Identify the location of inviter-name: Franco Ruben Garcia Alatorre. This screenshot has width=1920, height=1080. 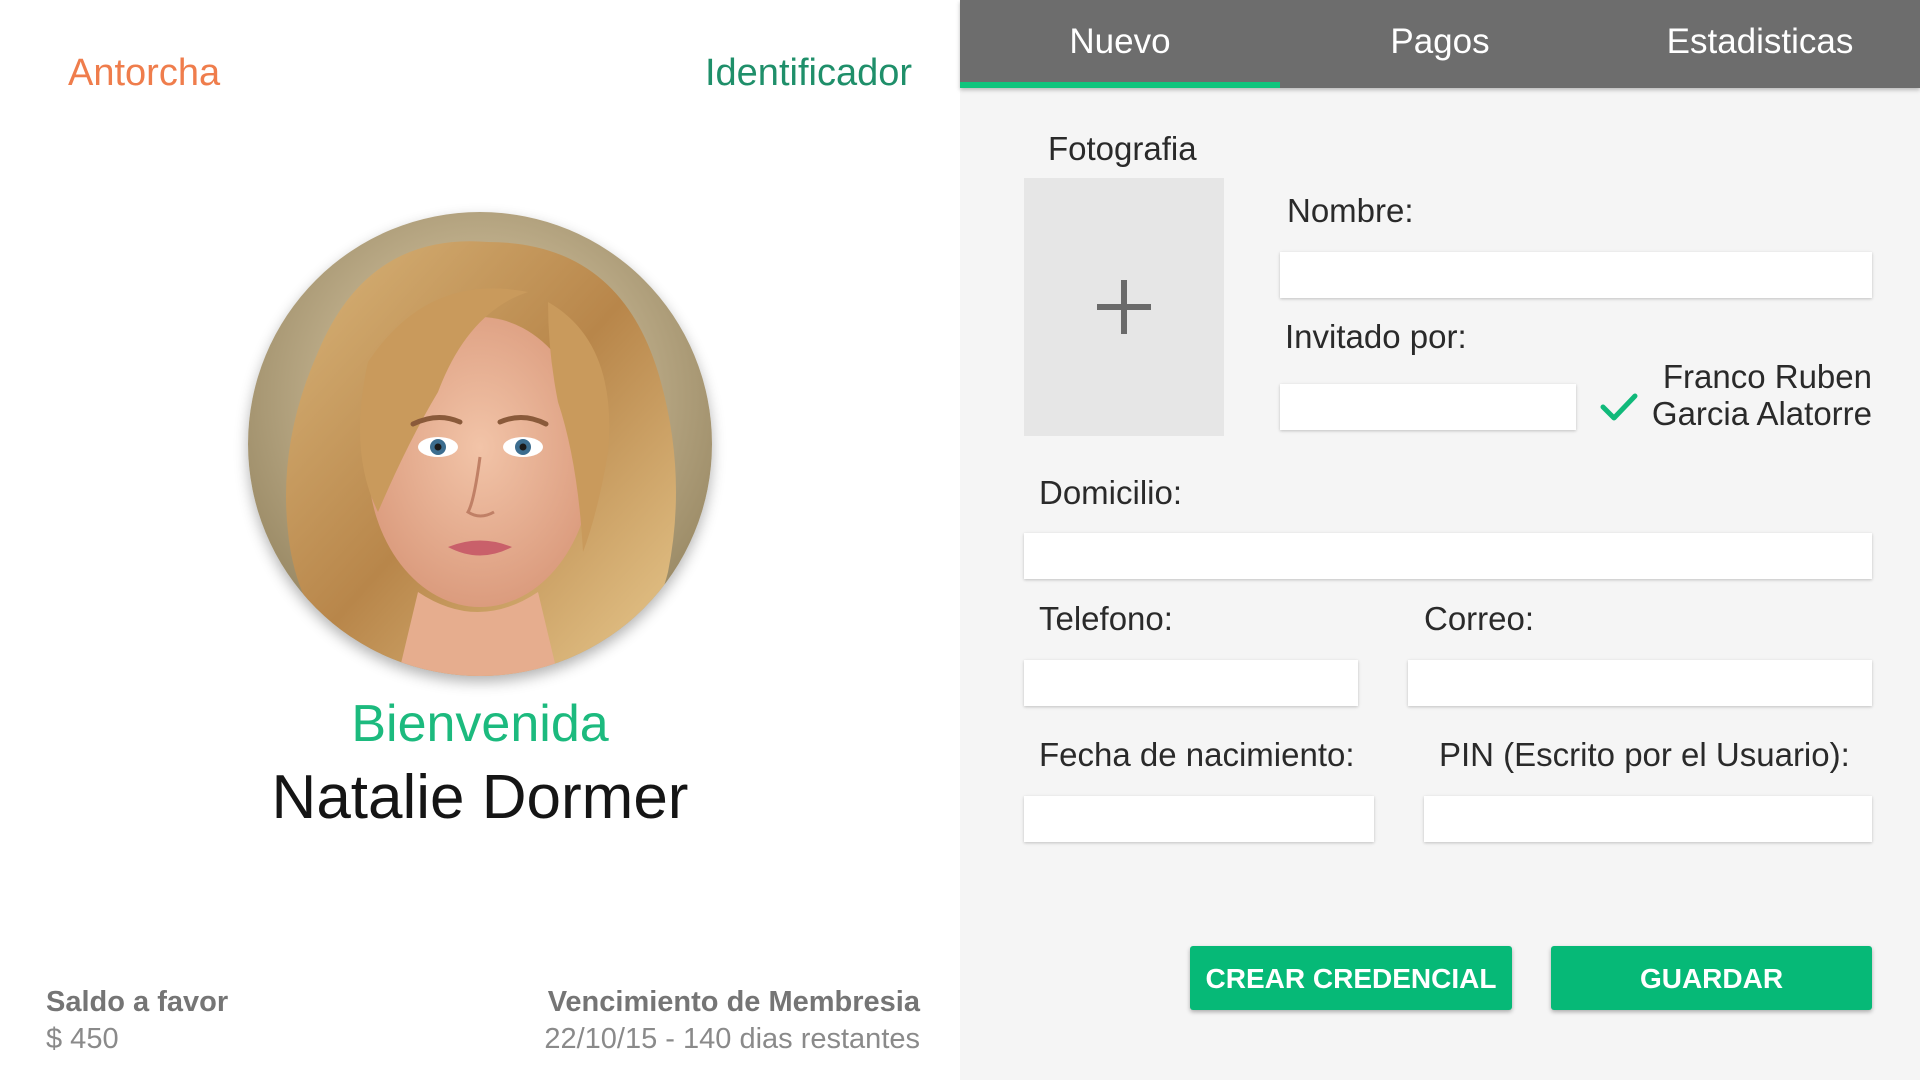
(1762, 395).